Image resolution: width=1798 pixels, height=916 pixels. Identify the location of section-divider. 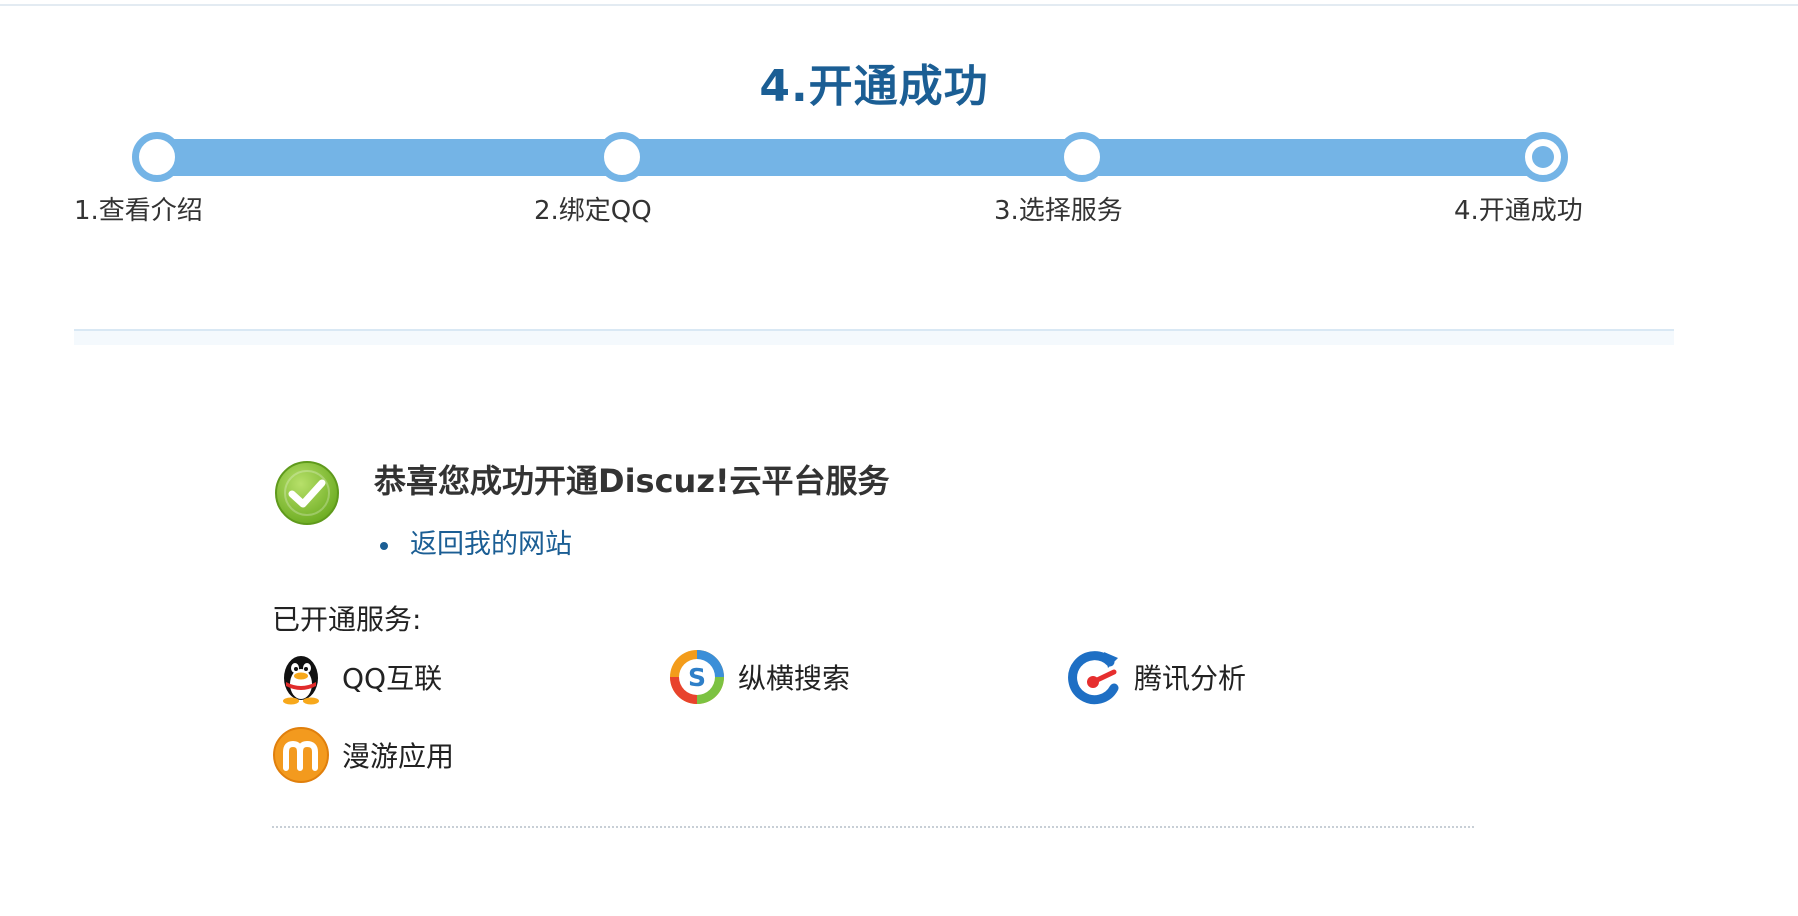
(874, 337).